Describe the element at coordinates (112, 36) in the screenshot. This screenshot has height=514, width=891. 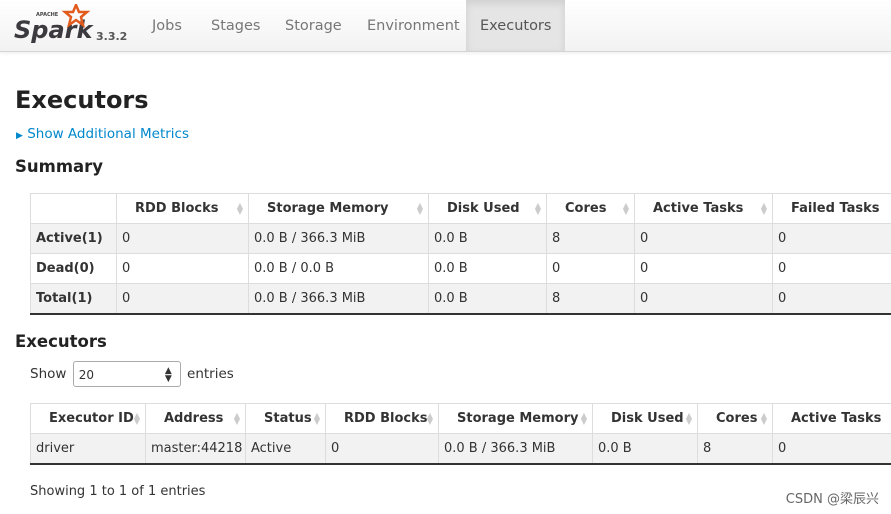
I see `spark-version: 3.3.2` at that location.